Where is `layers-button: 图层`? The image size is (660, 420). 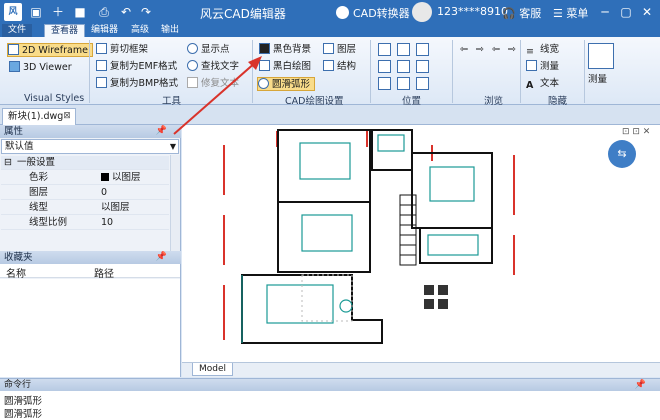
layers-button: 图层 is located at coordinates (339, 50).